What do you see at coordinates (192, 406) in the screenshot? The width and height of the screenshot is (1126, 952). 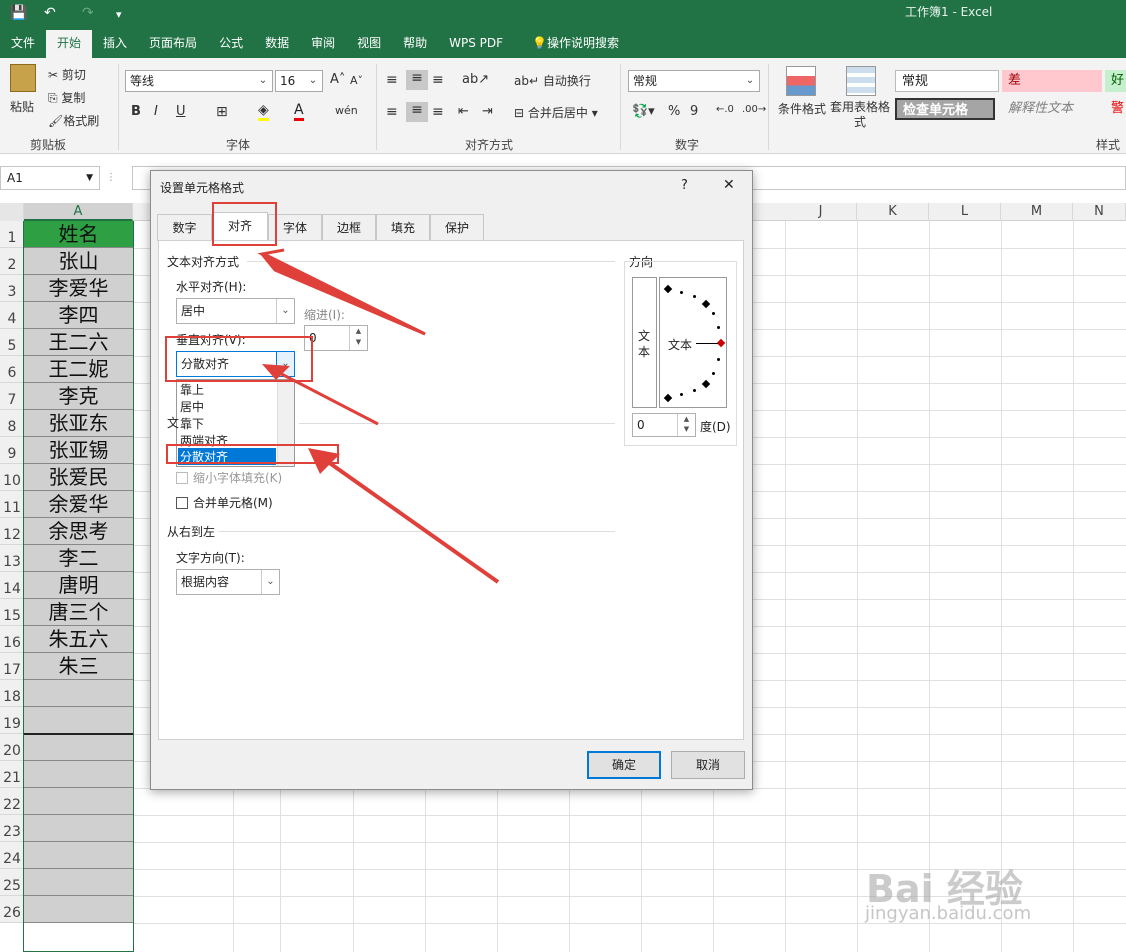 I see `option-center: 居中` at bounding box center [192, 406].